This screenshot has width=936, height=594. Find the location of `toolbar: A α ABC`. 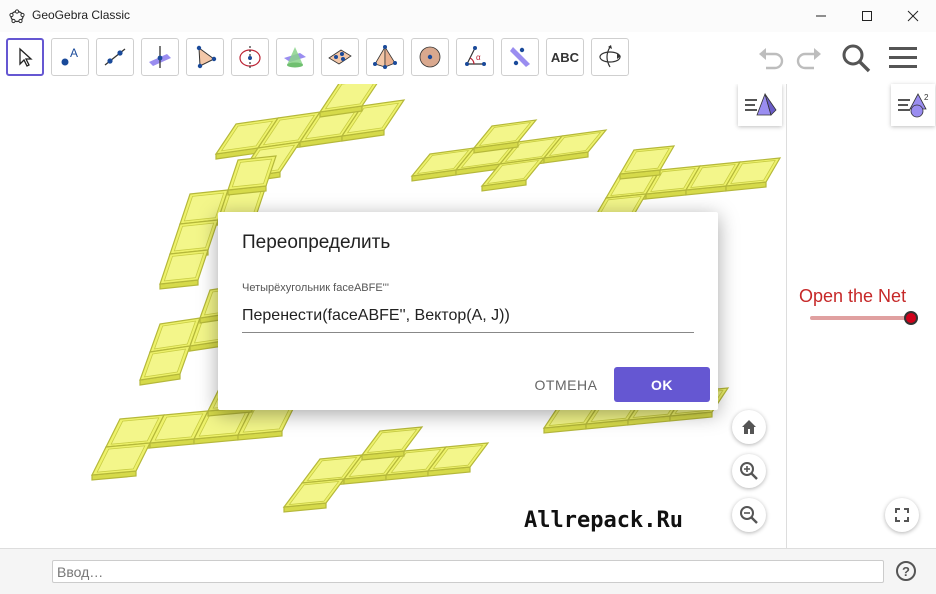

toolbar: A α ABC is located at coordinates (468, 58).